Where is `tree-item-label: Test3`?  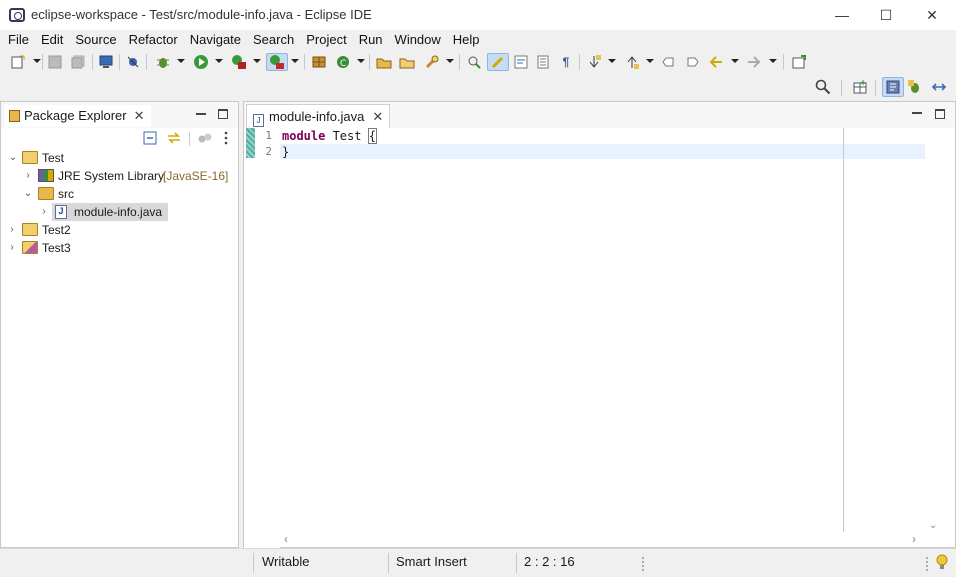
tree-item-label: Test3 is located at coordinates (56, 248).